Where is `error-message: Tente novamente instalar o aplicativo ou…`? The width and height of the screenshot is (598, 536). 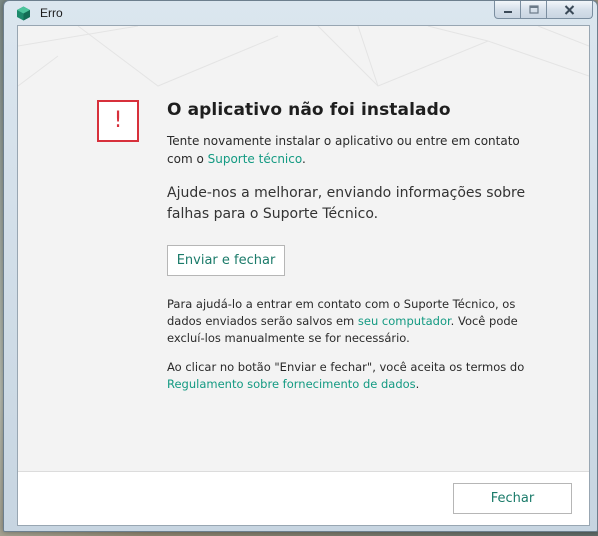
error-message: Tente novamente instalar o aplicativo ou… is located at coordinates (347, 150).